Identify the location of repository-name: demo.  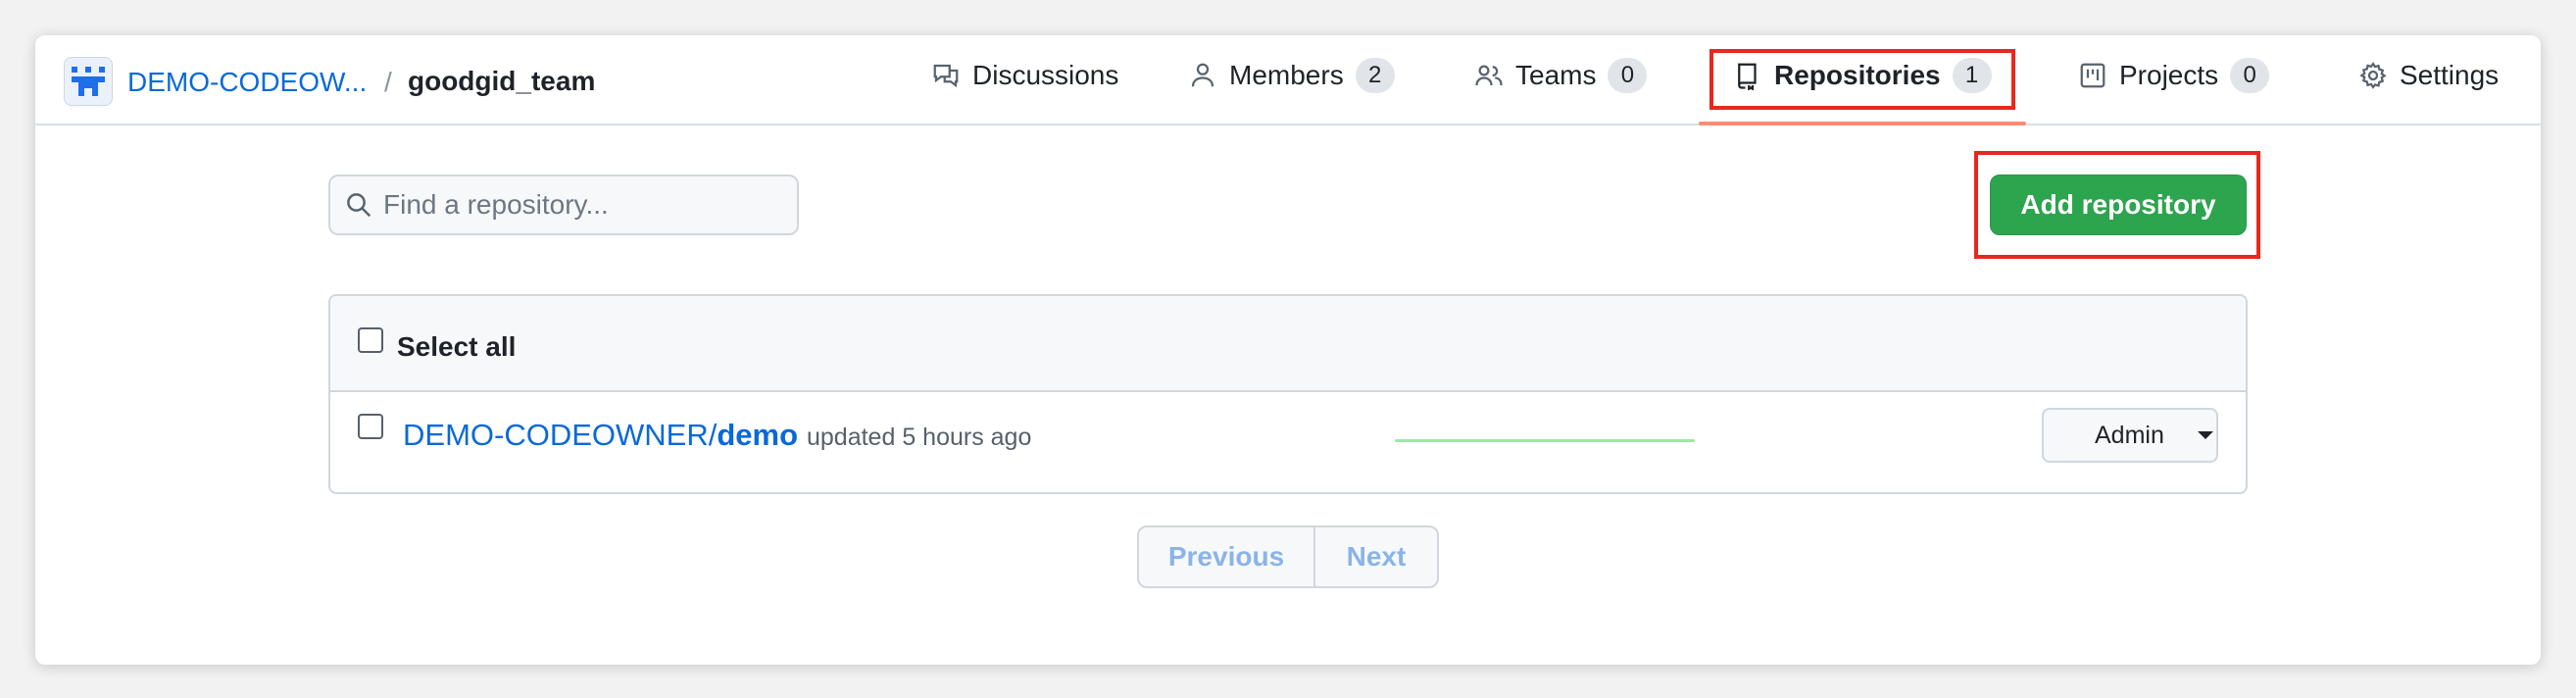
(758, 435).